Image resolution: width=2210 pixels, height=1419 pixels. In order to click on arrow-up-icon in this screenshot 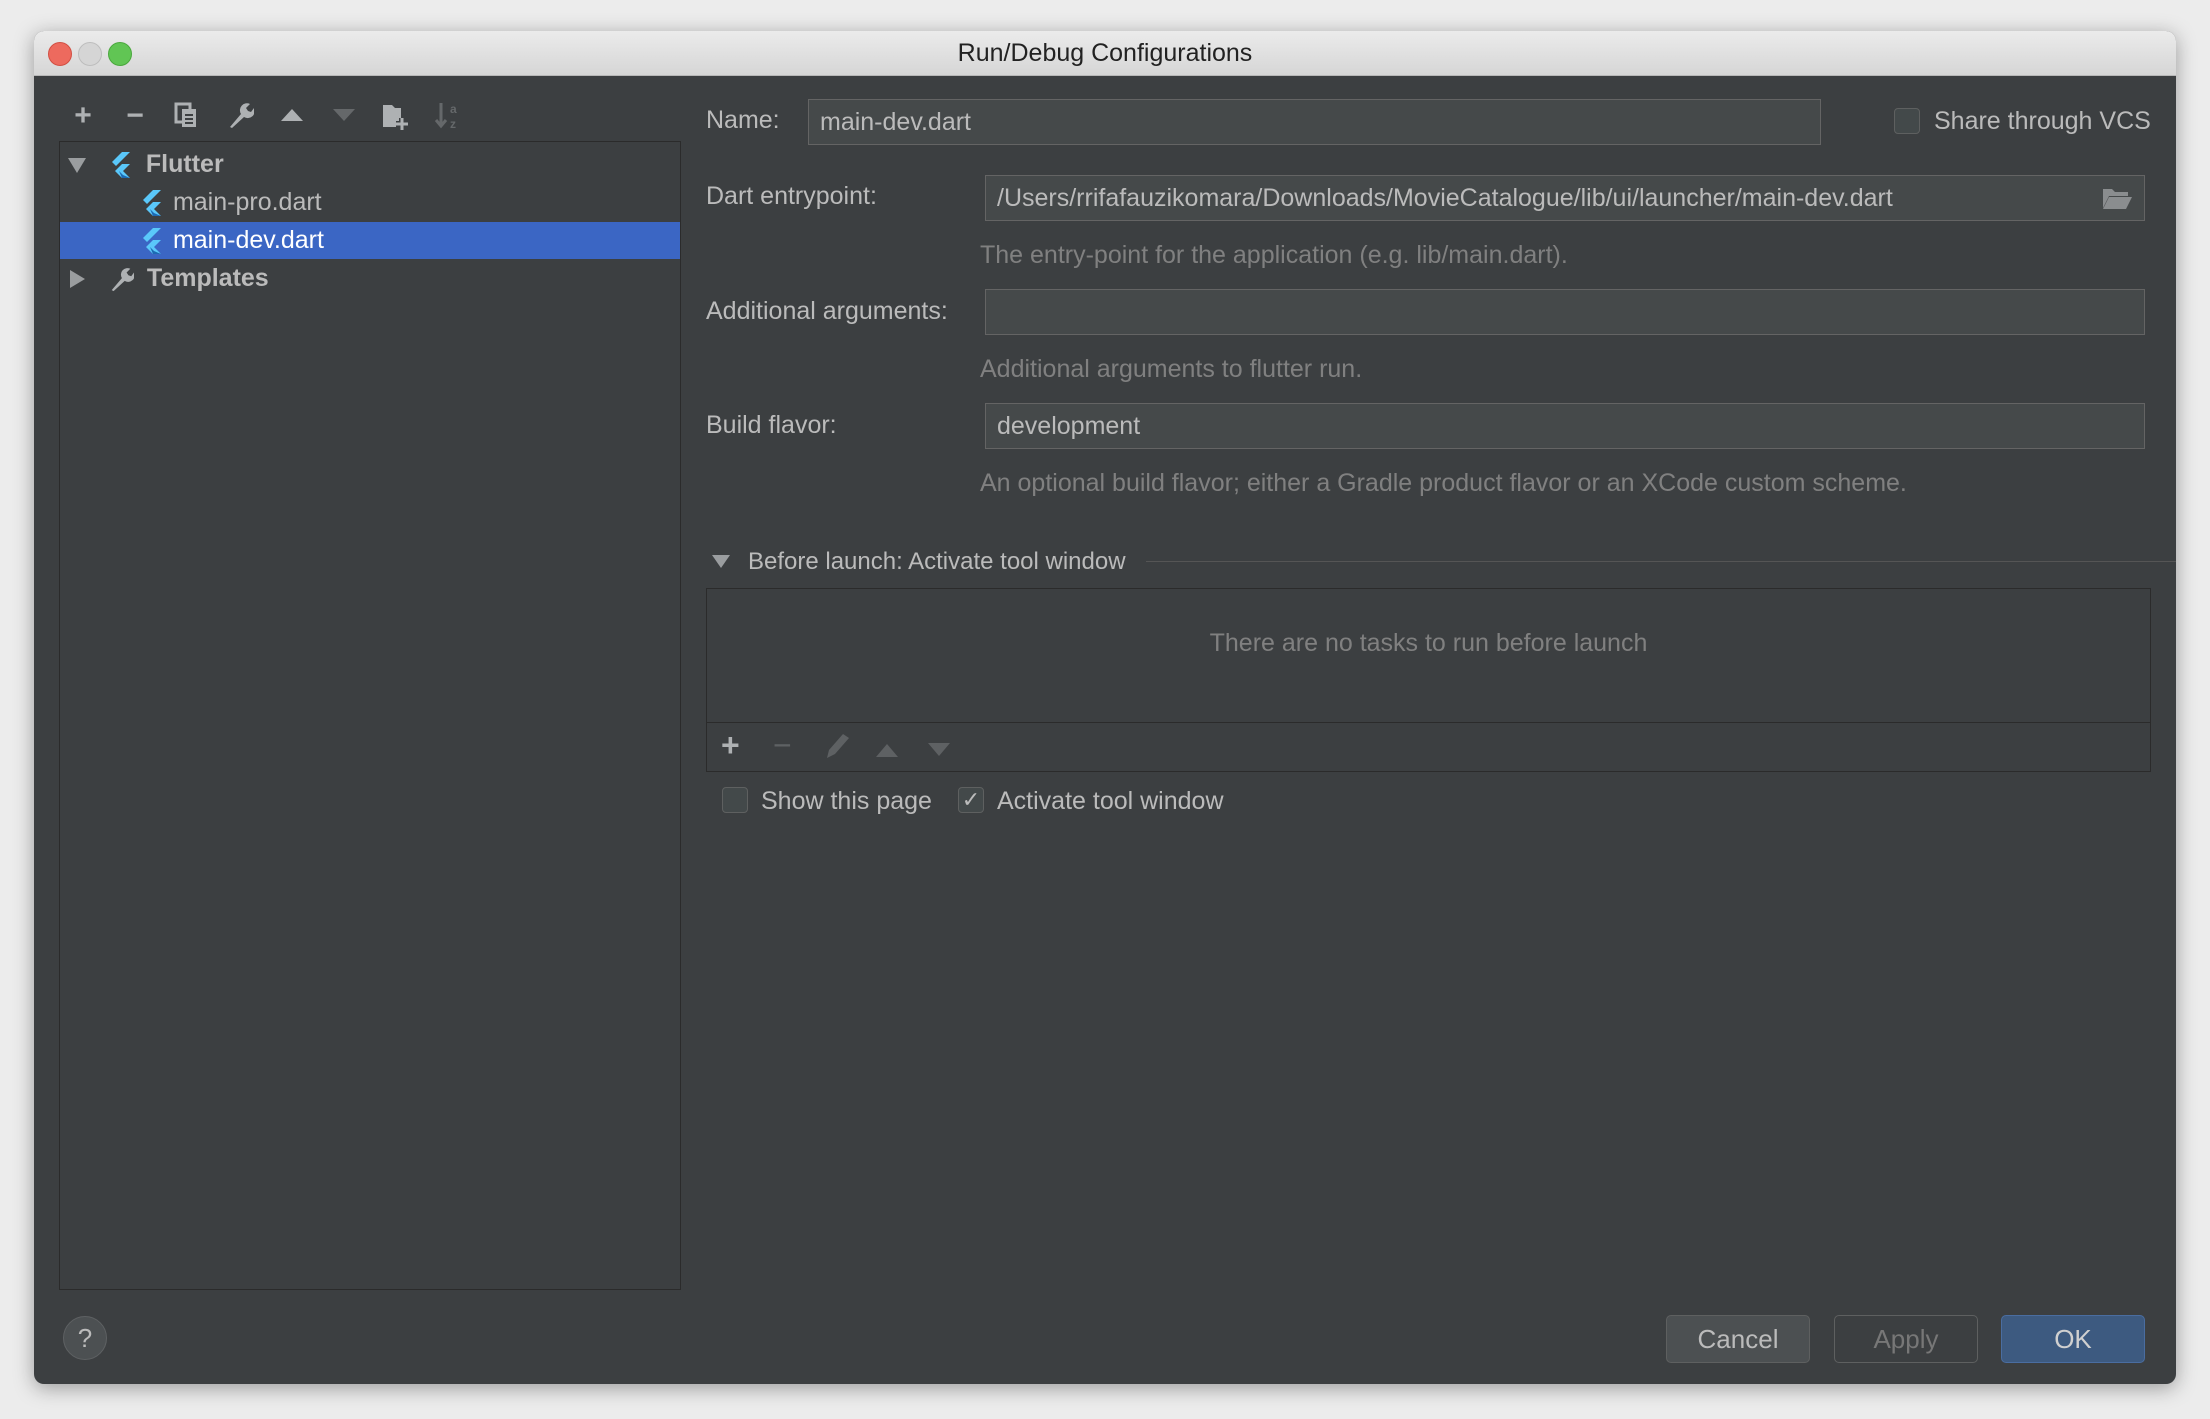, I will do `click(292, 116)`.